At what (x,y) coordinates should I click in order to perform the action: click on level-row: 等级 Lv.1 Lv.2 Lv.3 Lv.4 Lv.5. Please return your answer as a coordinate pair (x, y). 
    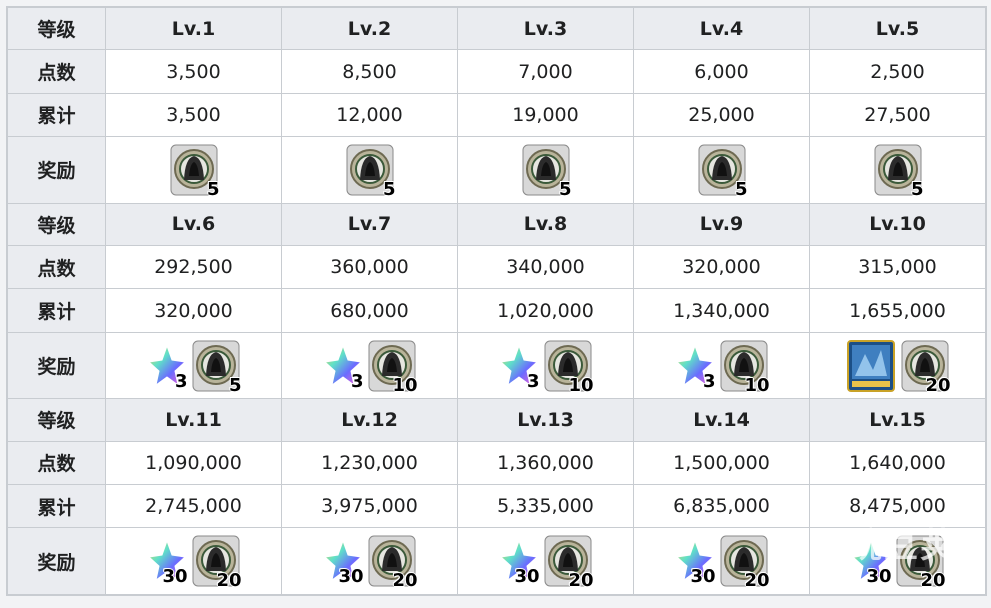
    Looking at the image, I should click on (496, 28).